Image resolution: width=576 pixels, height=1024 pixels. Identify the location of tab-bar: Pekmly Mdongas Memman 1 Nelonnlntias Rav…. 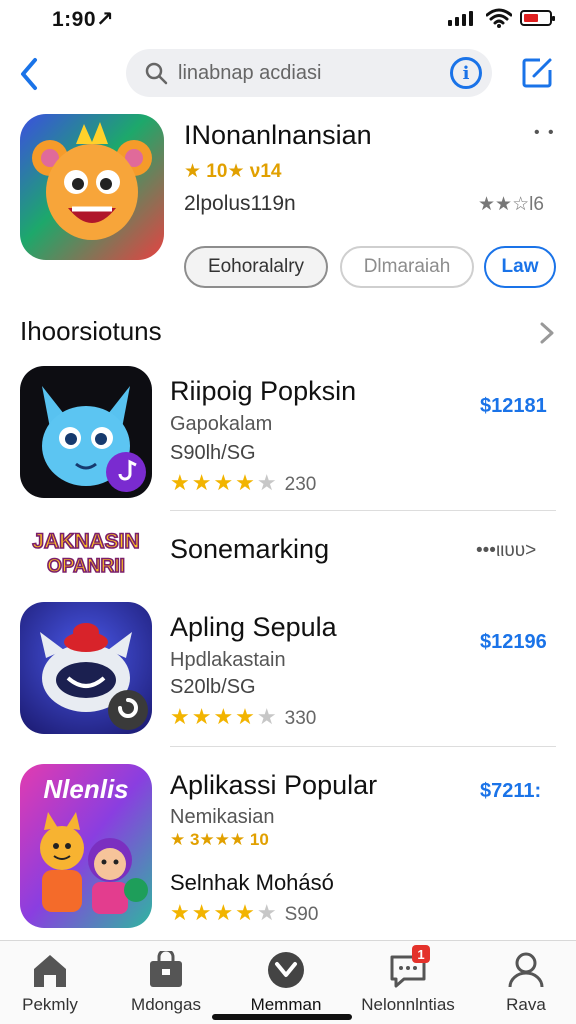
(288, 982).